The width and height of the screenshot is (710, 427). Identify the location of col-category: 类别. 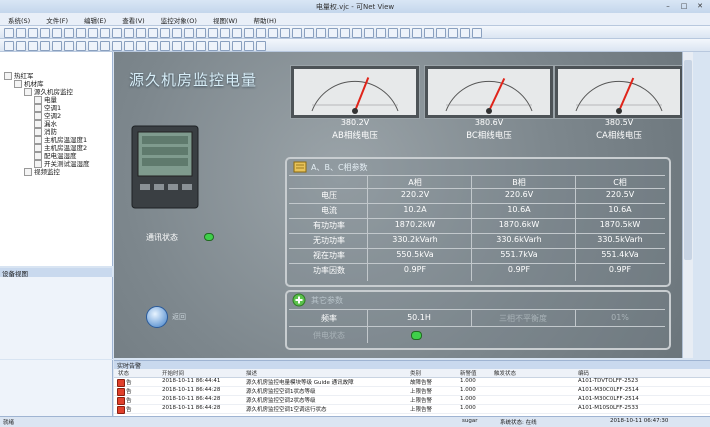
(415, 373).